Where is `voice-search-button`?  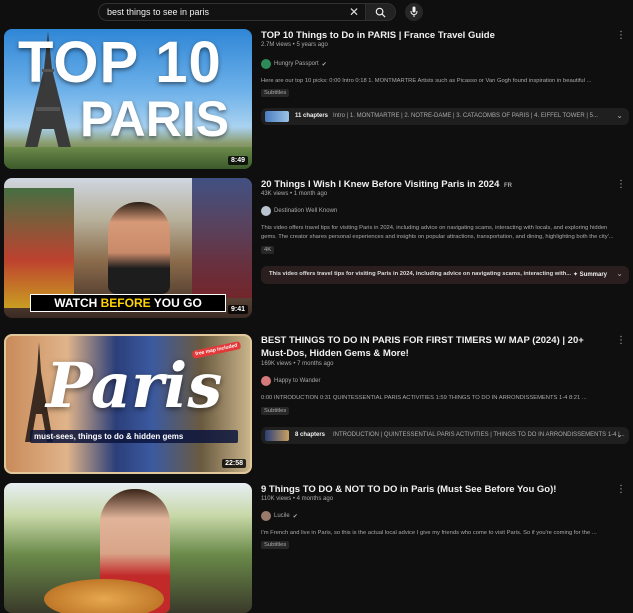 voice-search-button is located at coordinates (414, 12).